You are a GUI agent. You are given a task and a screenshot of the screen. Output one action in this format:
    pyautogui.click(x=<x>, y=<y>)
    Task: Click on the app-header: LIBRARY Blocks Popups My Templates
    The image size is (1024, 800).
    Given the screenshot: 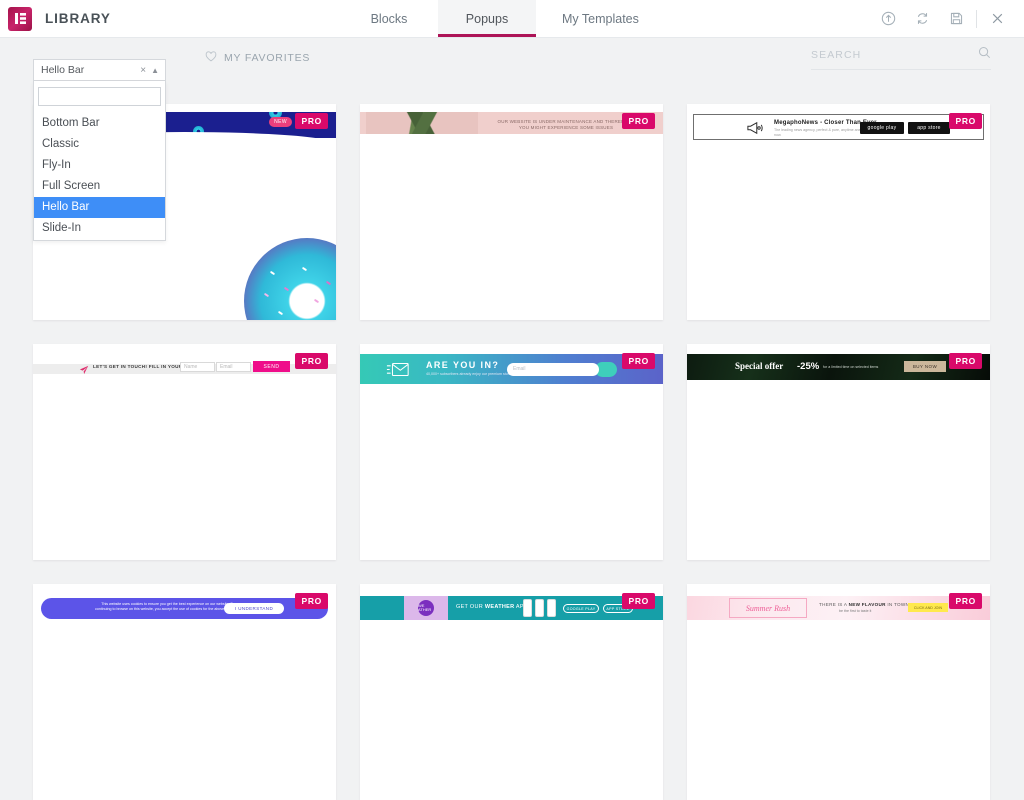 What is the action you would take?
    pyautogui.click(x=512, y=19)
    